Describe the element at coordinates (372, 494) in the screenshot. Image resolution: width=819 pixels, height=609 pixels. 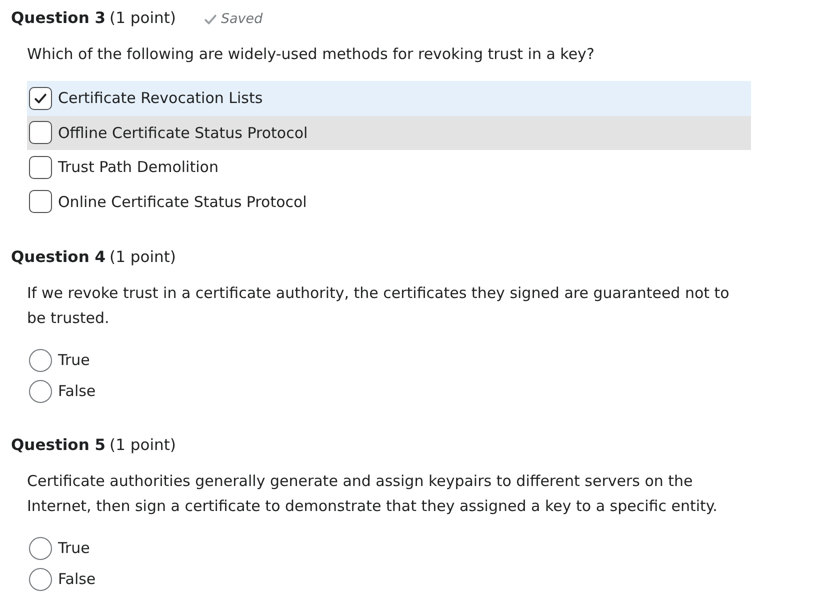
I see `question-text: Certificate authorities generally generate and assign keypairs to different servers on the Internet, then sign a certificate to demonstrate that they assigned a key to a specific entity.` at that location.